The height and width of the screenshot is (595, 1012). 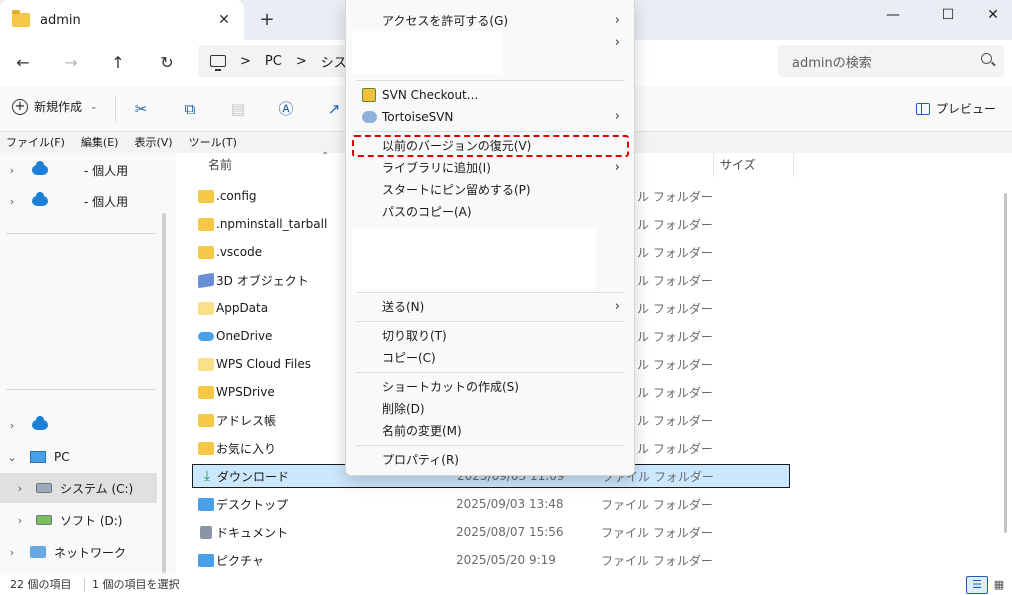 What do you see at coordinates (445, 21) in the screenshot?
I see `menu-item-label: アクセスを許可する(G)` at bounding box center [445, 21].